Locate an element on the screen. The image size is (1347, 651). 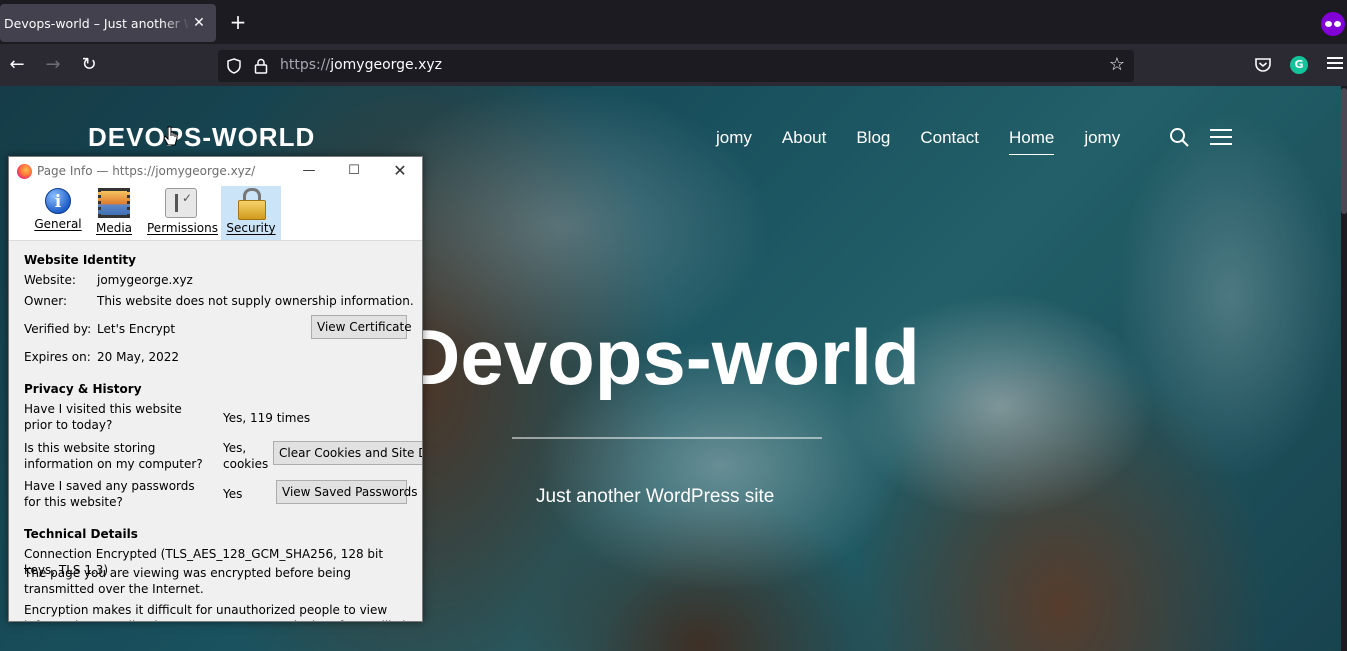
url-text: https://jomygeorge.xyz is located at coordinates (361, 65).